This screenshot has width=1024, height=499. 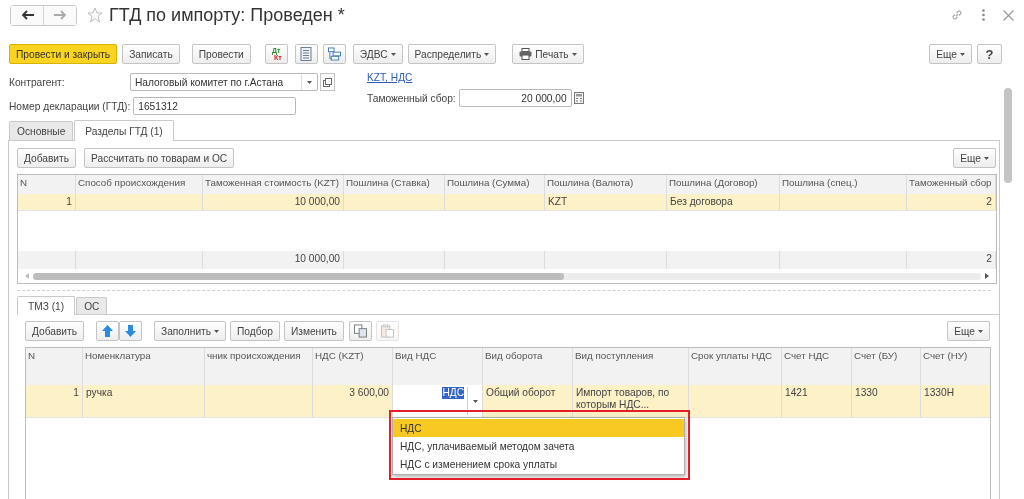 I want to click on menu-button: Еще, so click(x=950, y=54).